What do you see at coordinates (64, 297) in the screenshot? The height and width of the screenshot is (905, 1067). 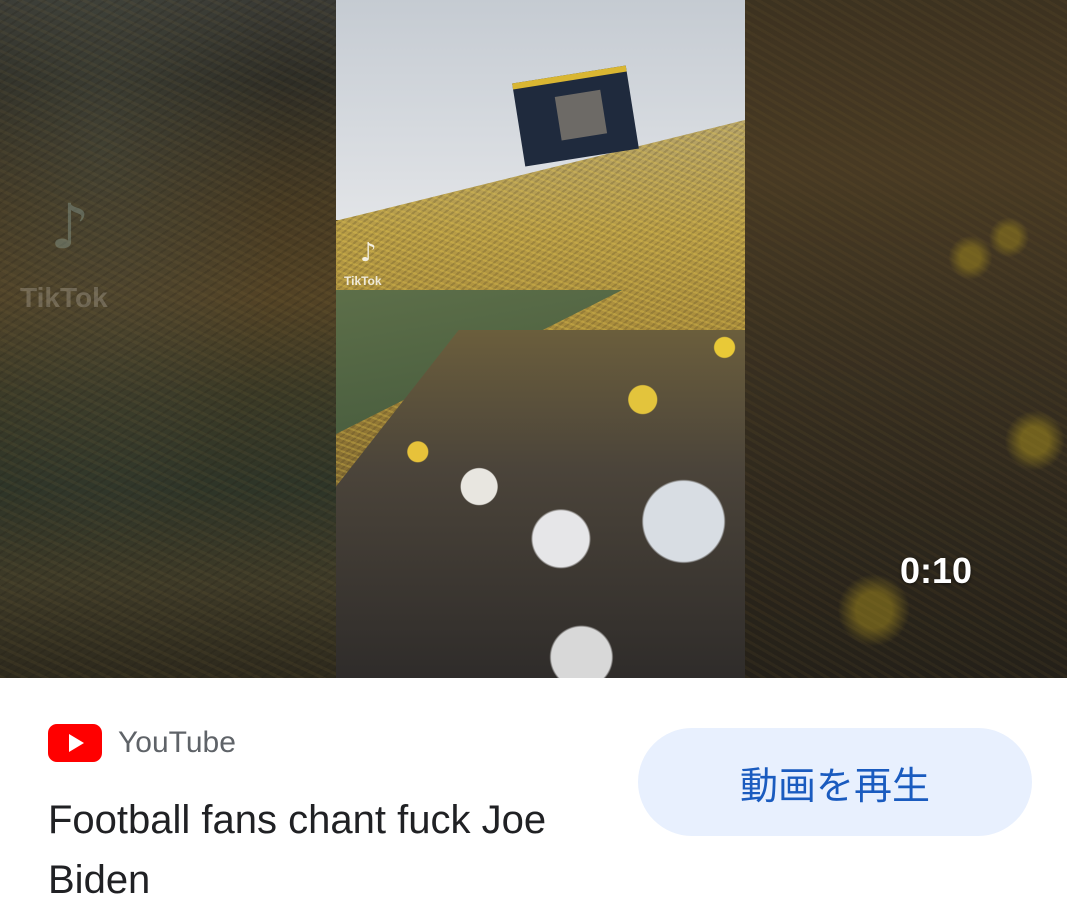 I see `tiktok-watermark-label-blurred: TikTok` at bounding box center [64, 297].